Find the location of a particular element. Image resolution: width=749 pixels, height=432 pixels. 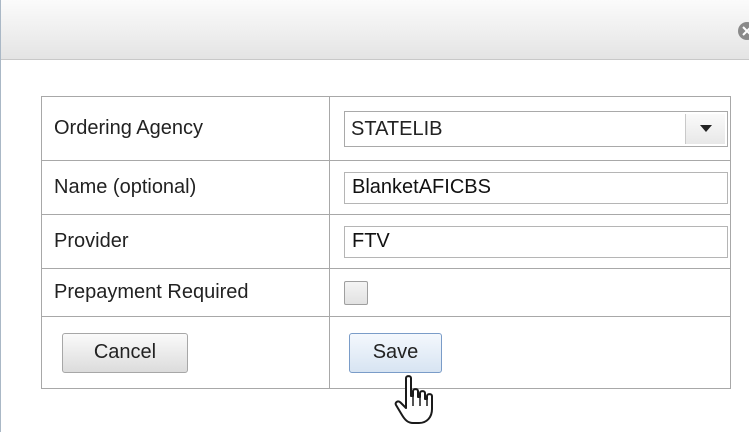

provider-label: Provider is located at coordinates (185, 241).